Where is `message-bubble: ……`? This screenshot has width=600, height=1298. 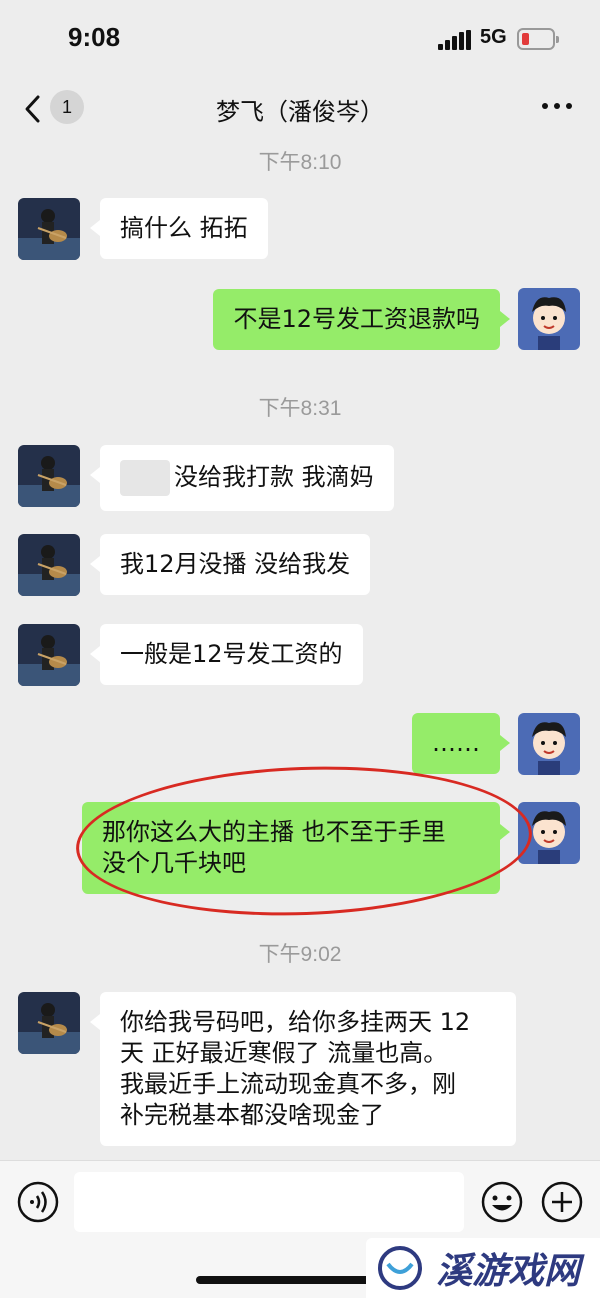
message-bubble: …… is located at coordinates (461, 743).